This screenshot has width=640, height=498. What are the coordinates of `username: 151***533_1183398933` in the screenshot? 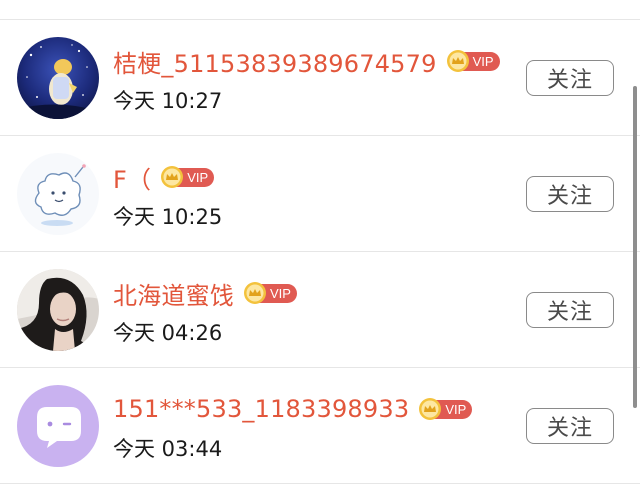 It's located at (261, 409).